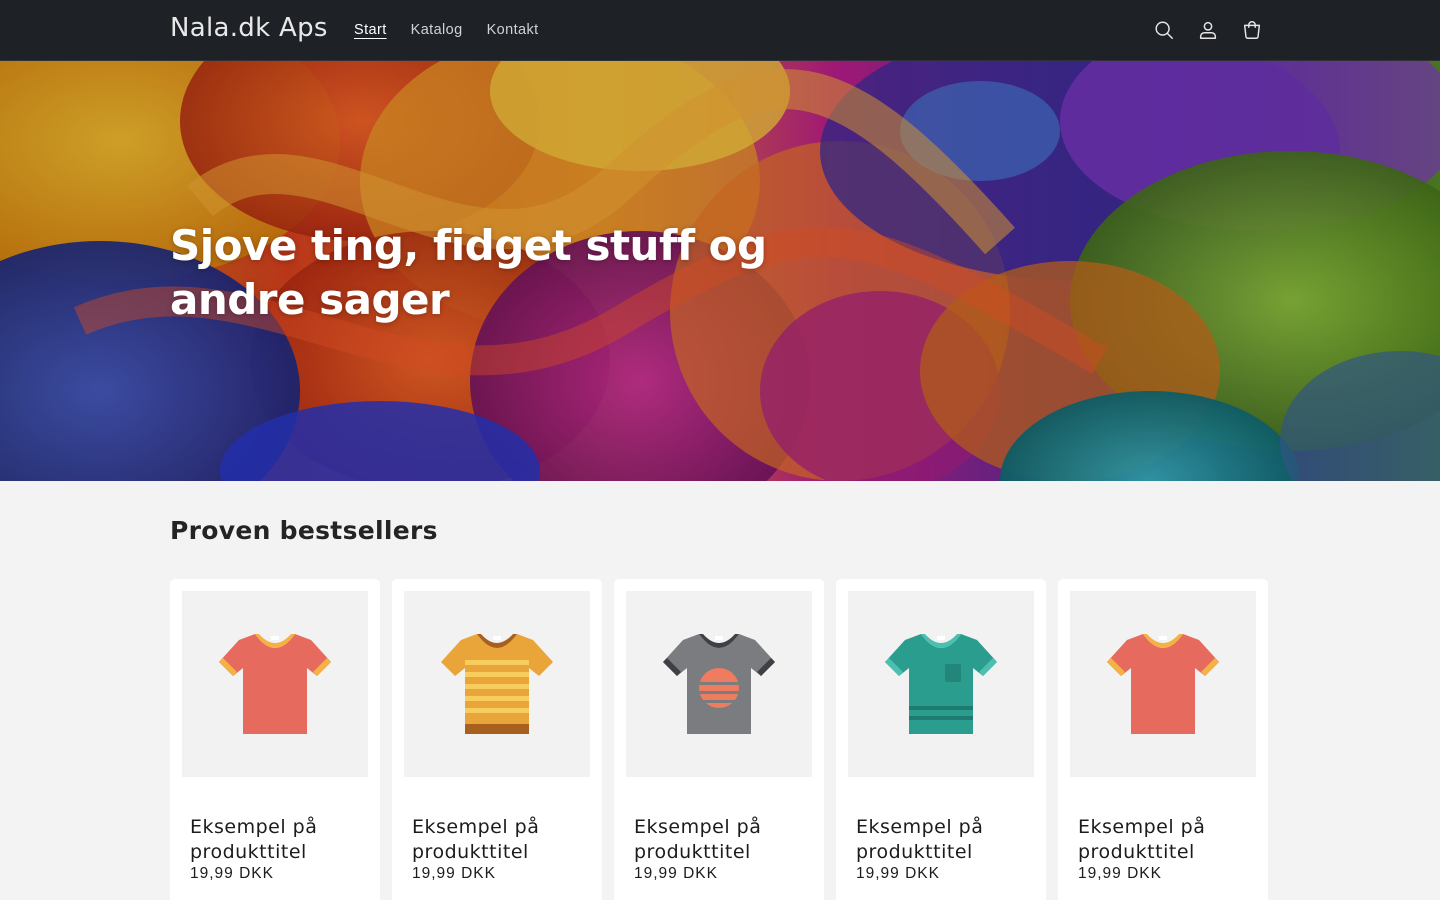 This screenshot has width=1440, height=900. I want to click on nav-kontakt: Kontakt, so click(513, 30).